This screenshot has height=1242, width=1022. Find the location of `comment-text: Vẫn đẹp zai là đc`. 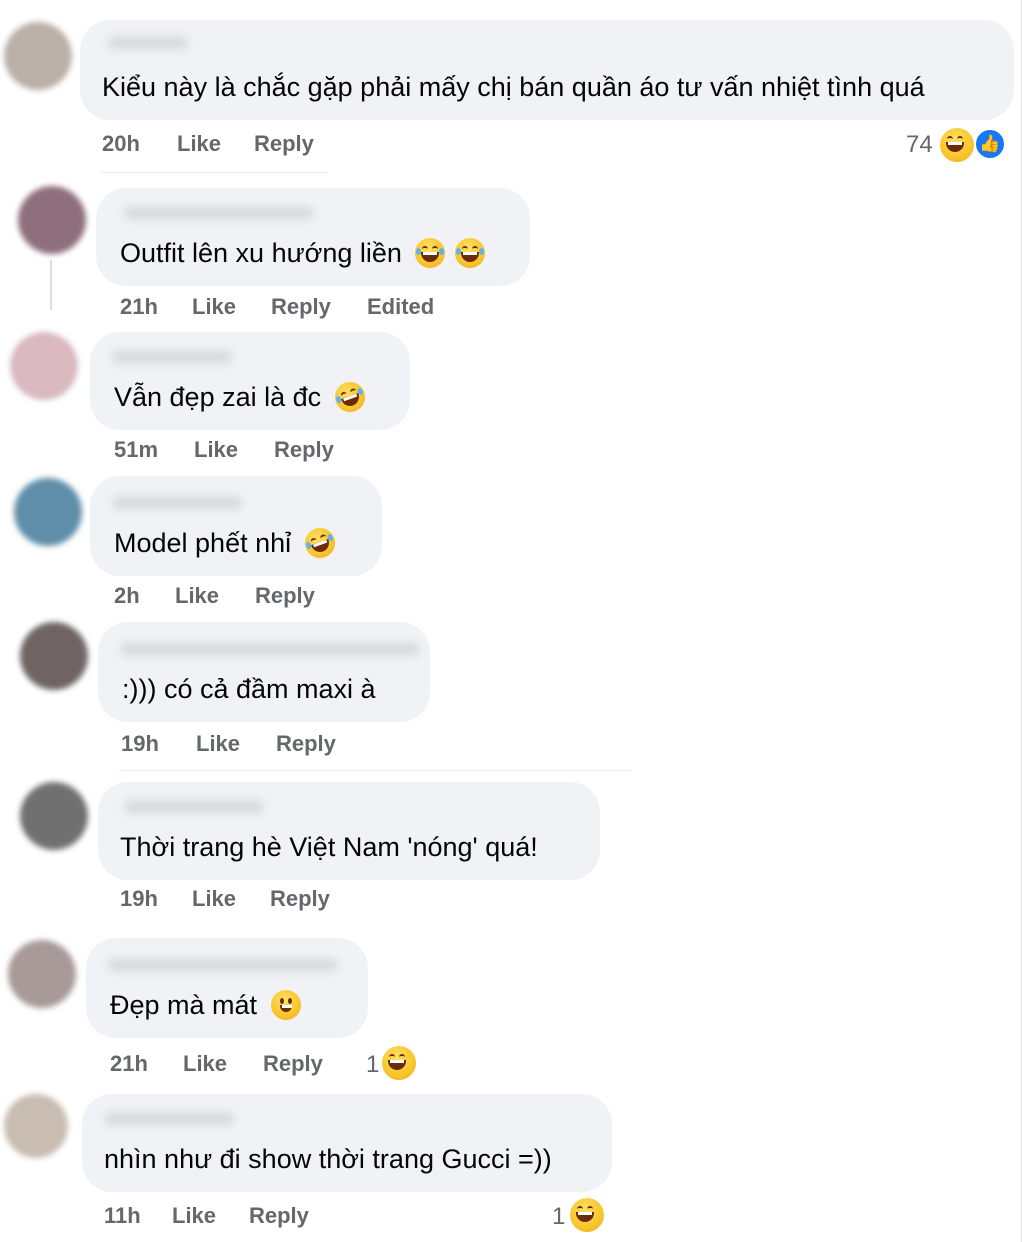

comment-text: Vẫn đẹp zai là đc is located at coordinates (241, 397).